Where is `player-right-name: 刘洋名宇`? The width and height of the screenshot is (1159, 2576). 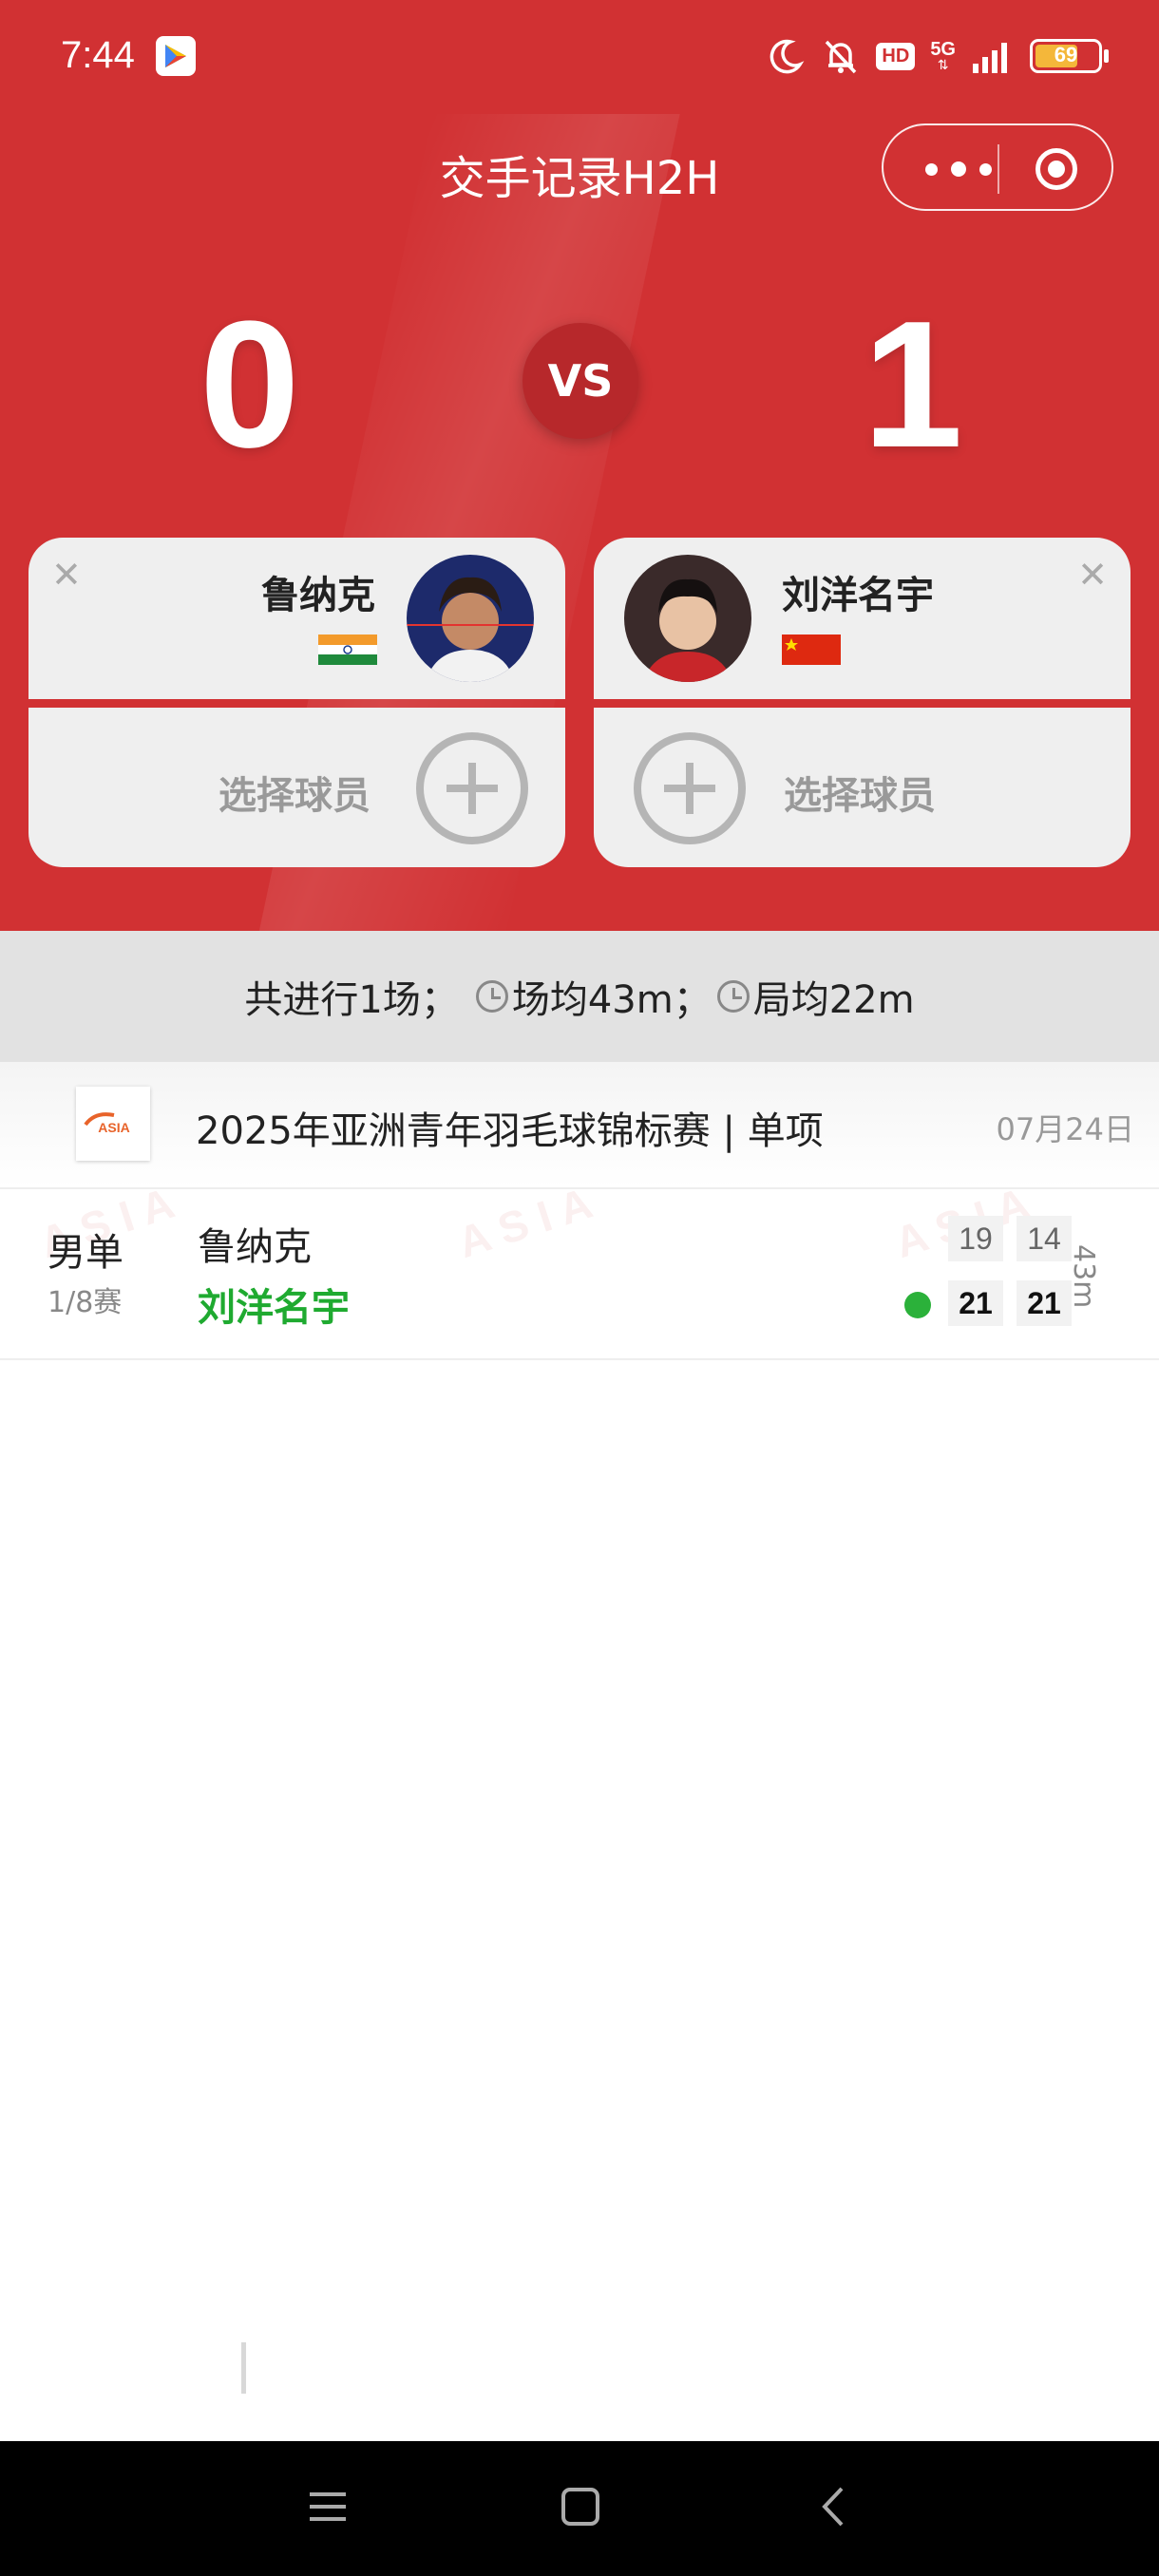 player-right-name: 刘洋名宇 is located at coordinates (858, 595).